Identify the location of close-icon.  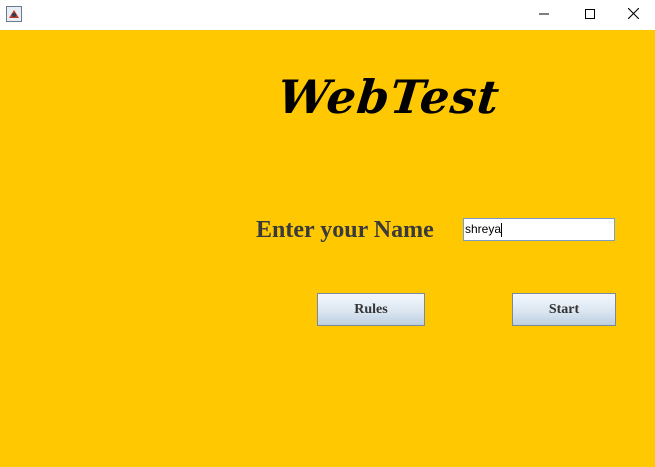
(633, 15).